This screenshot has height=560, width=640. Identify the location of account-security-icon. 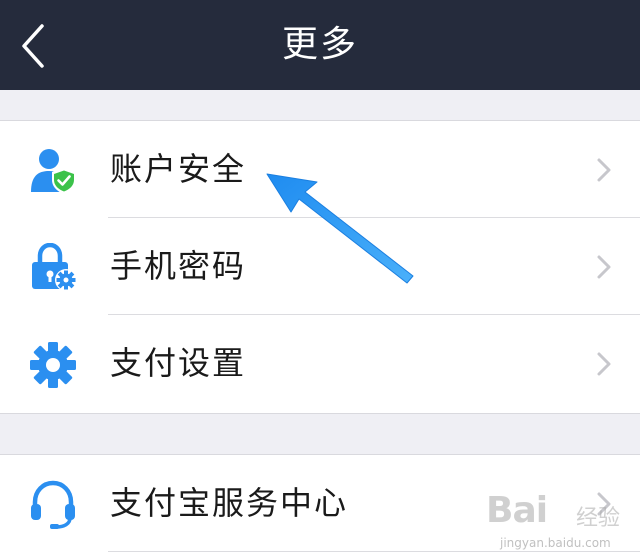
(53, 171).